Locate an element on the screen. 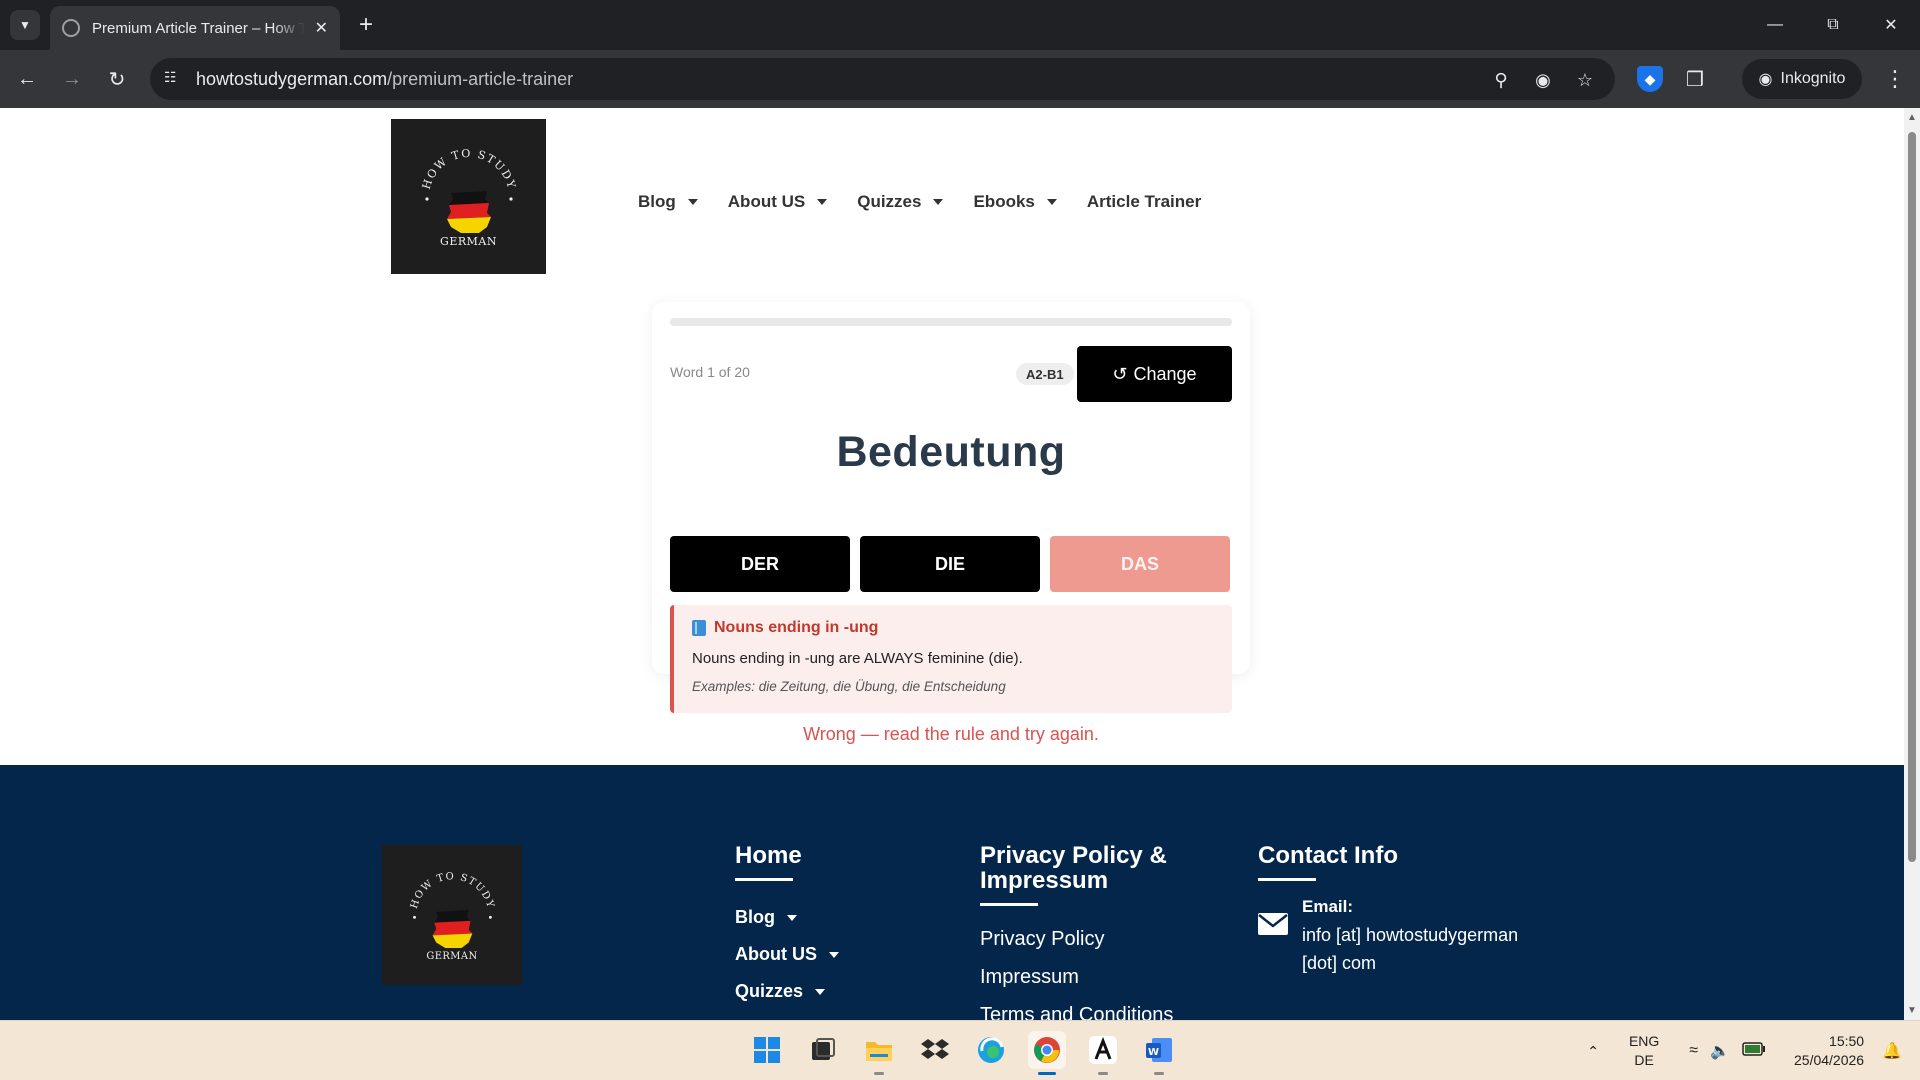 The height and width of the screenshot is (1080, 1920). footer-link-quizzes: Quizzes is located at coordinates (787, 991).